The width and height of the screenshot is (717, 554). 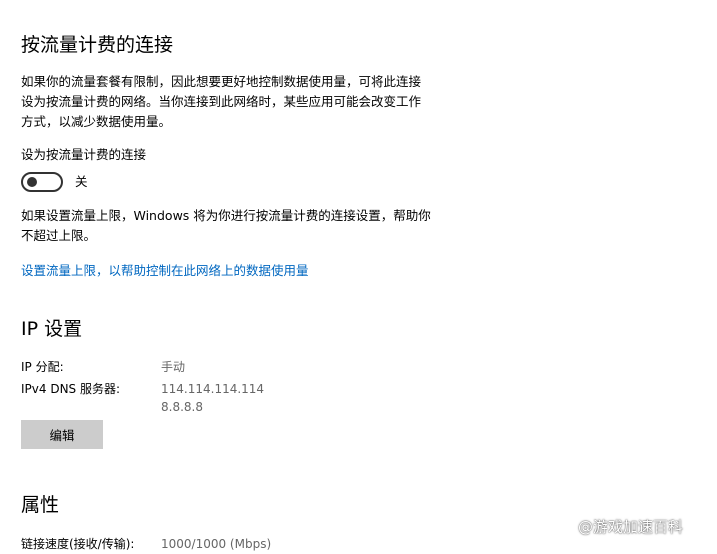 What do you see at coordinates (84, 154) in the screenshot?
I see `metered-toggle-label: 设为按流量计费的连接` at bounding box center [84, 154].